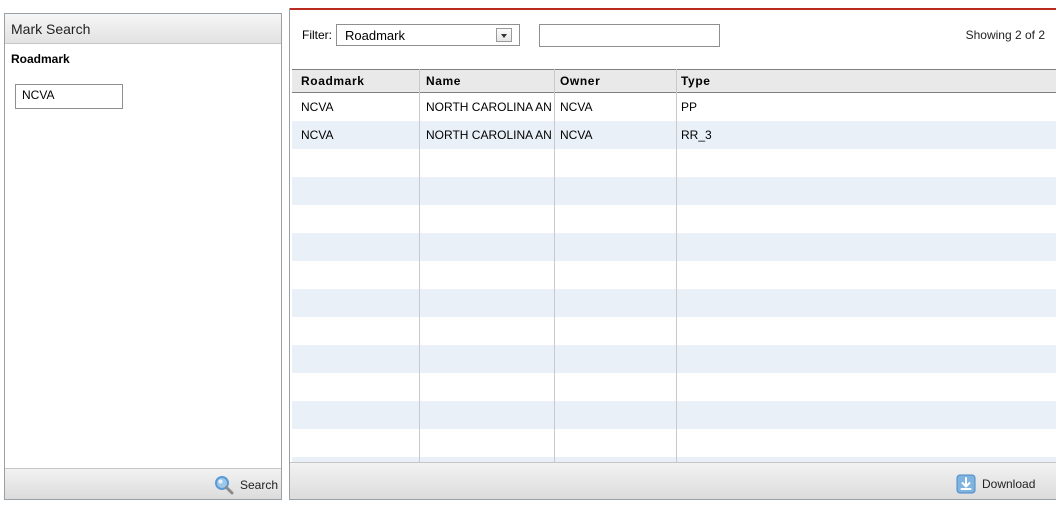 The width and height of the screenshot is (1056, 506). Describe the element at coordinates (224, 485) in the screenshot. I see `search-icon` at that location.